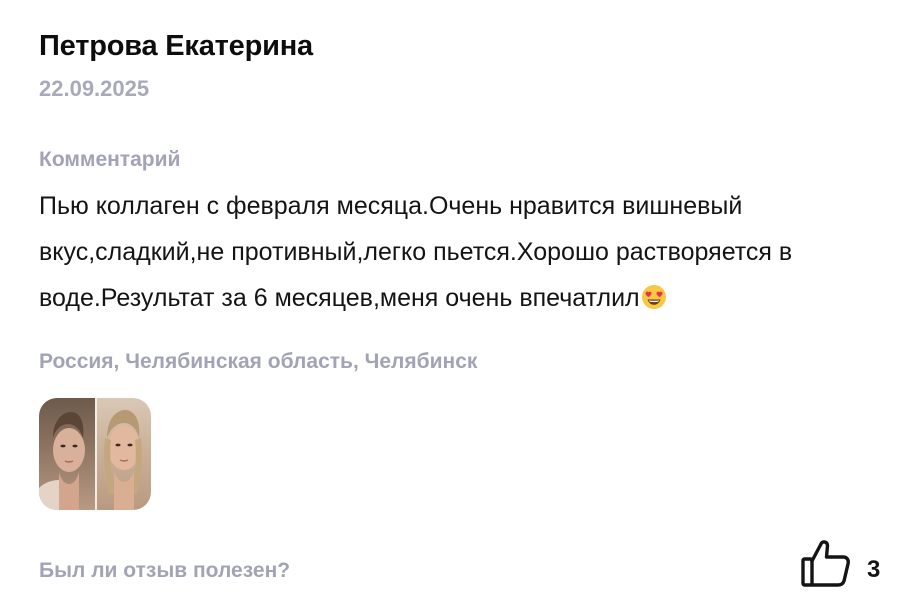  I want to click on photo-after, so click(123, 454).